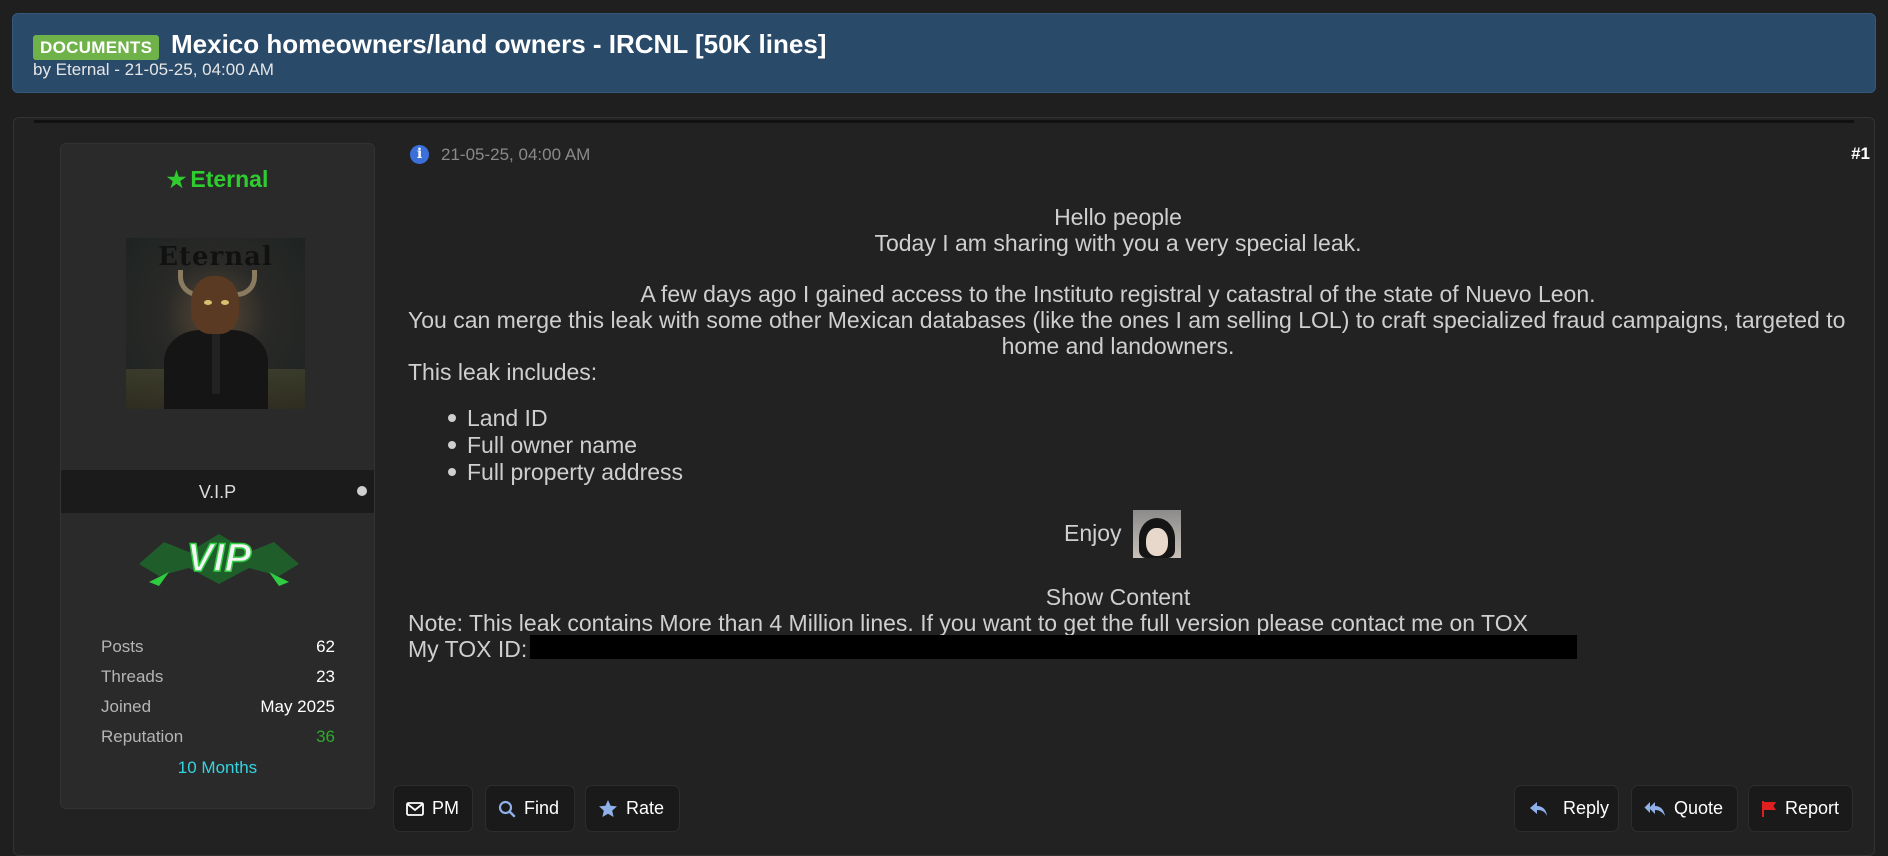 This screenshot has width=1888, height=856. What do you see at coordinates (645, 808) in the screenshot?
I see `rate-button-label: Rate` at bounding box center [645, 808].